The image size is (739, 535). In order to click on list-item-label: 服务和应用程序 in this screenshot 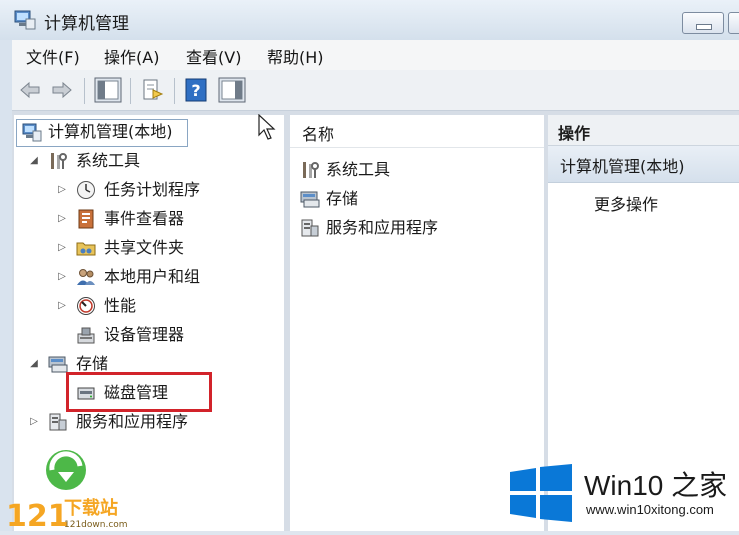, I will do `click(382, 227)`.